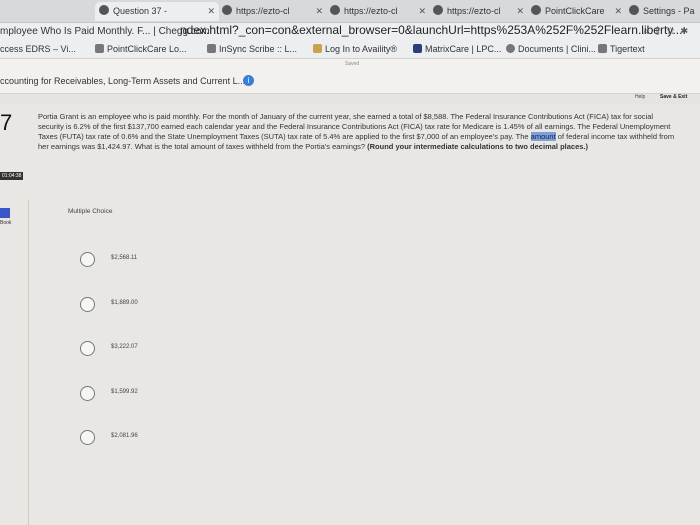 The image size is (700, 525). I want to click on assignment-toolbar: Help Save & Exit, so click(350, 99).